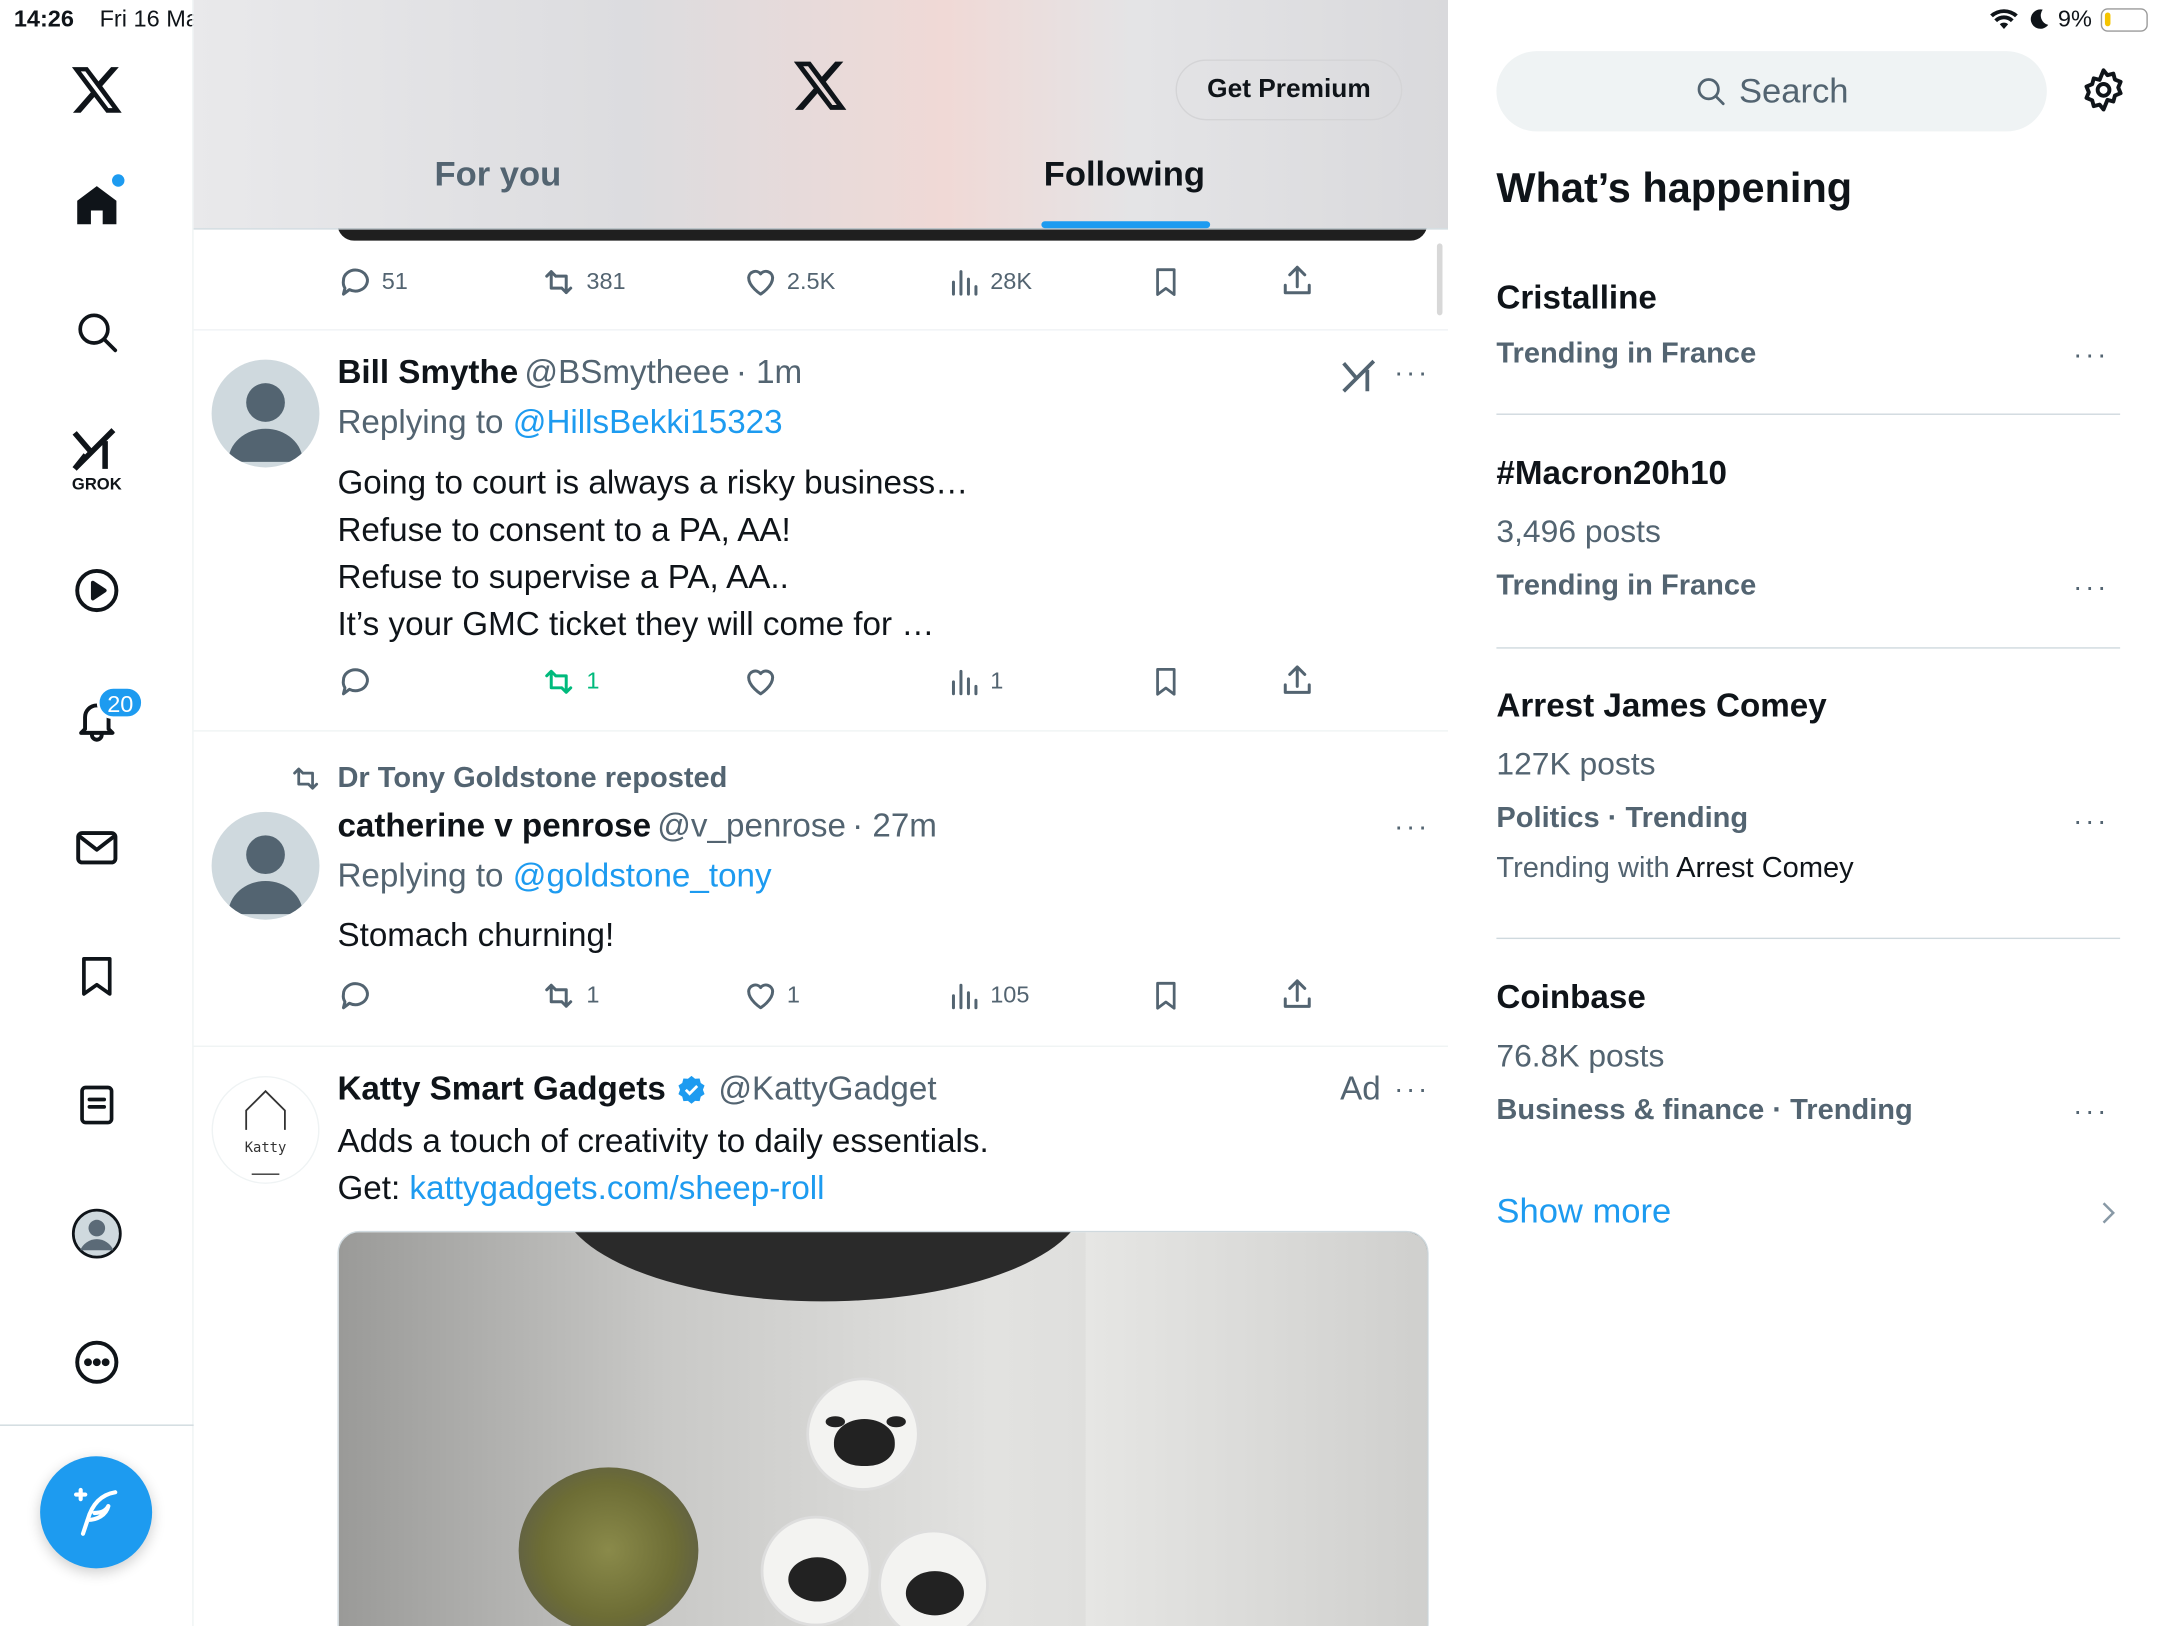  I want to click on bookmarks-icon, so click(96, 976).